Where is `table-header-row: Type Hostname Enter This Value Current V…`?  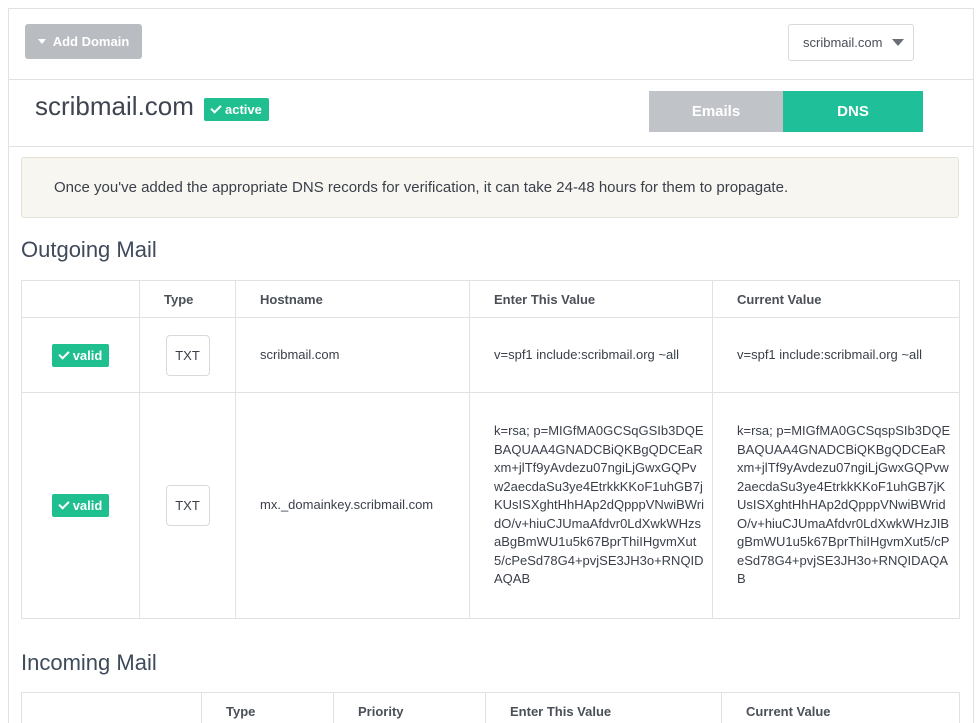
table-header-row: Type Hostname Enter This Value Current V… is located at coordinates (490, 299).